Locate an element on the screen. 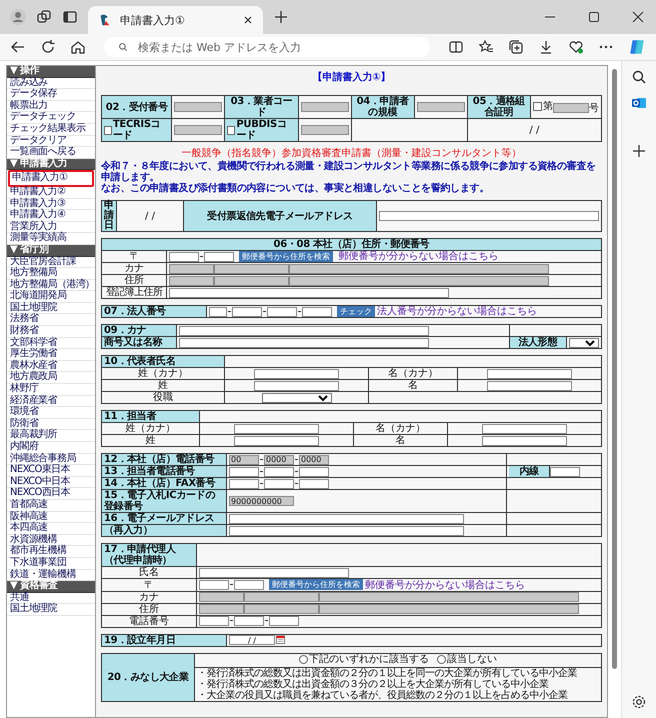 The width and height of the screenshot is (656, 718). sidebar-item: 首都高速 is located at coordinates (51, 506).